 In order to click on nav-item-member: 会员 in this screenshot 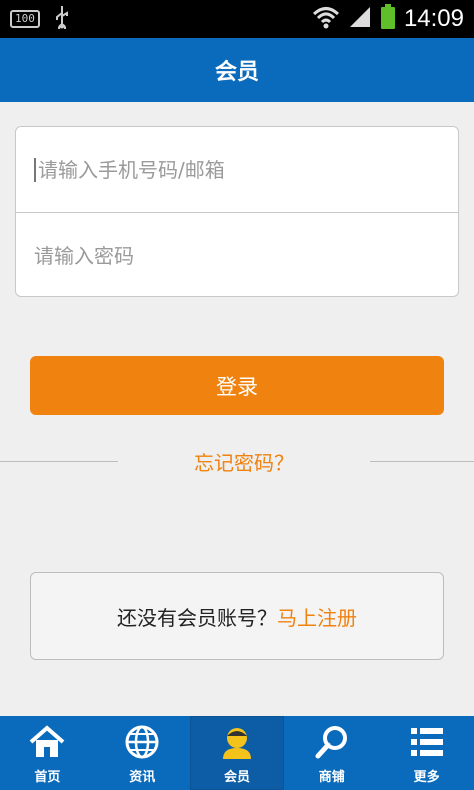, I will do `click(237, 753)`.